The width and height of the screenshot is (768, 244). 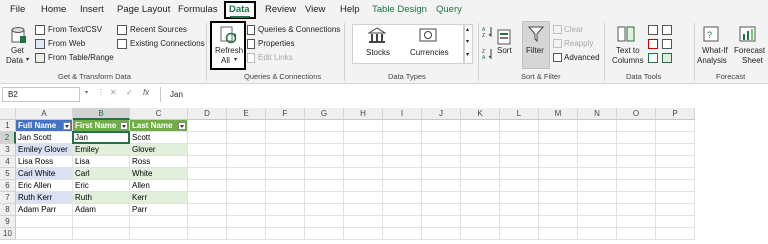 I want to click on column-header-i: I, so click(x=402, y=114).